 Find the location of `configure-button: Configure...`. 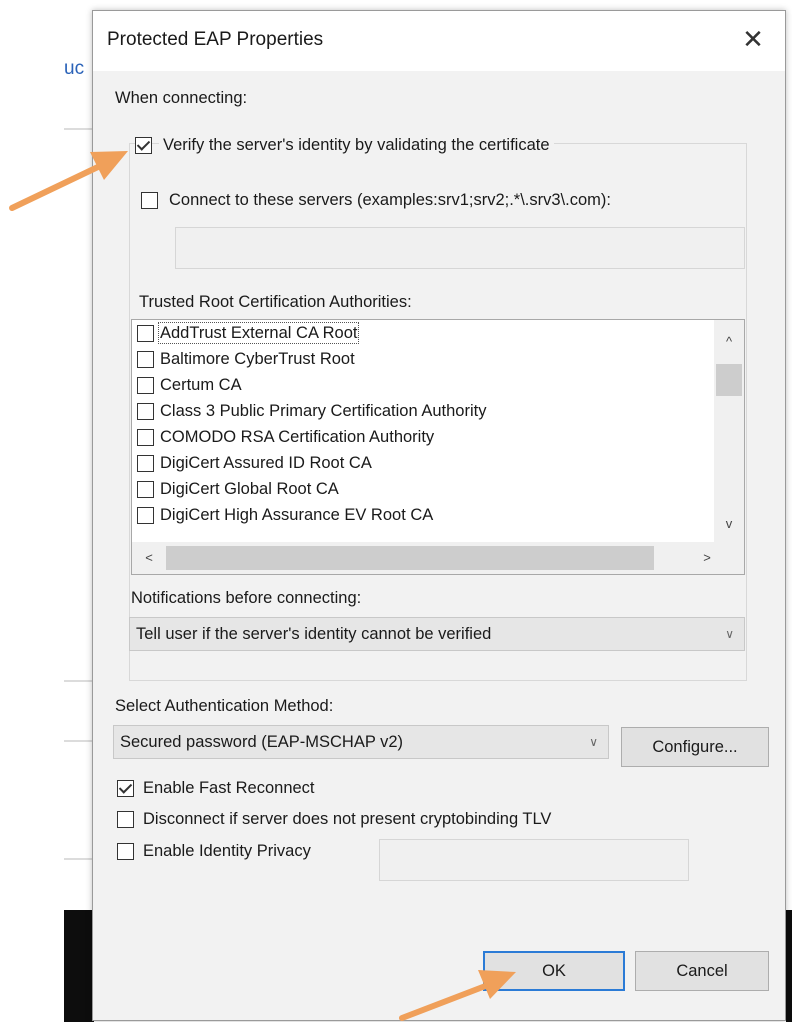

configure-button: Configure... is located at coordinates (695, 747).